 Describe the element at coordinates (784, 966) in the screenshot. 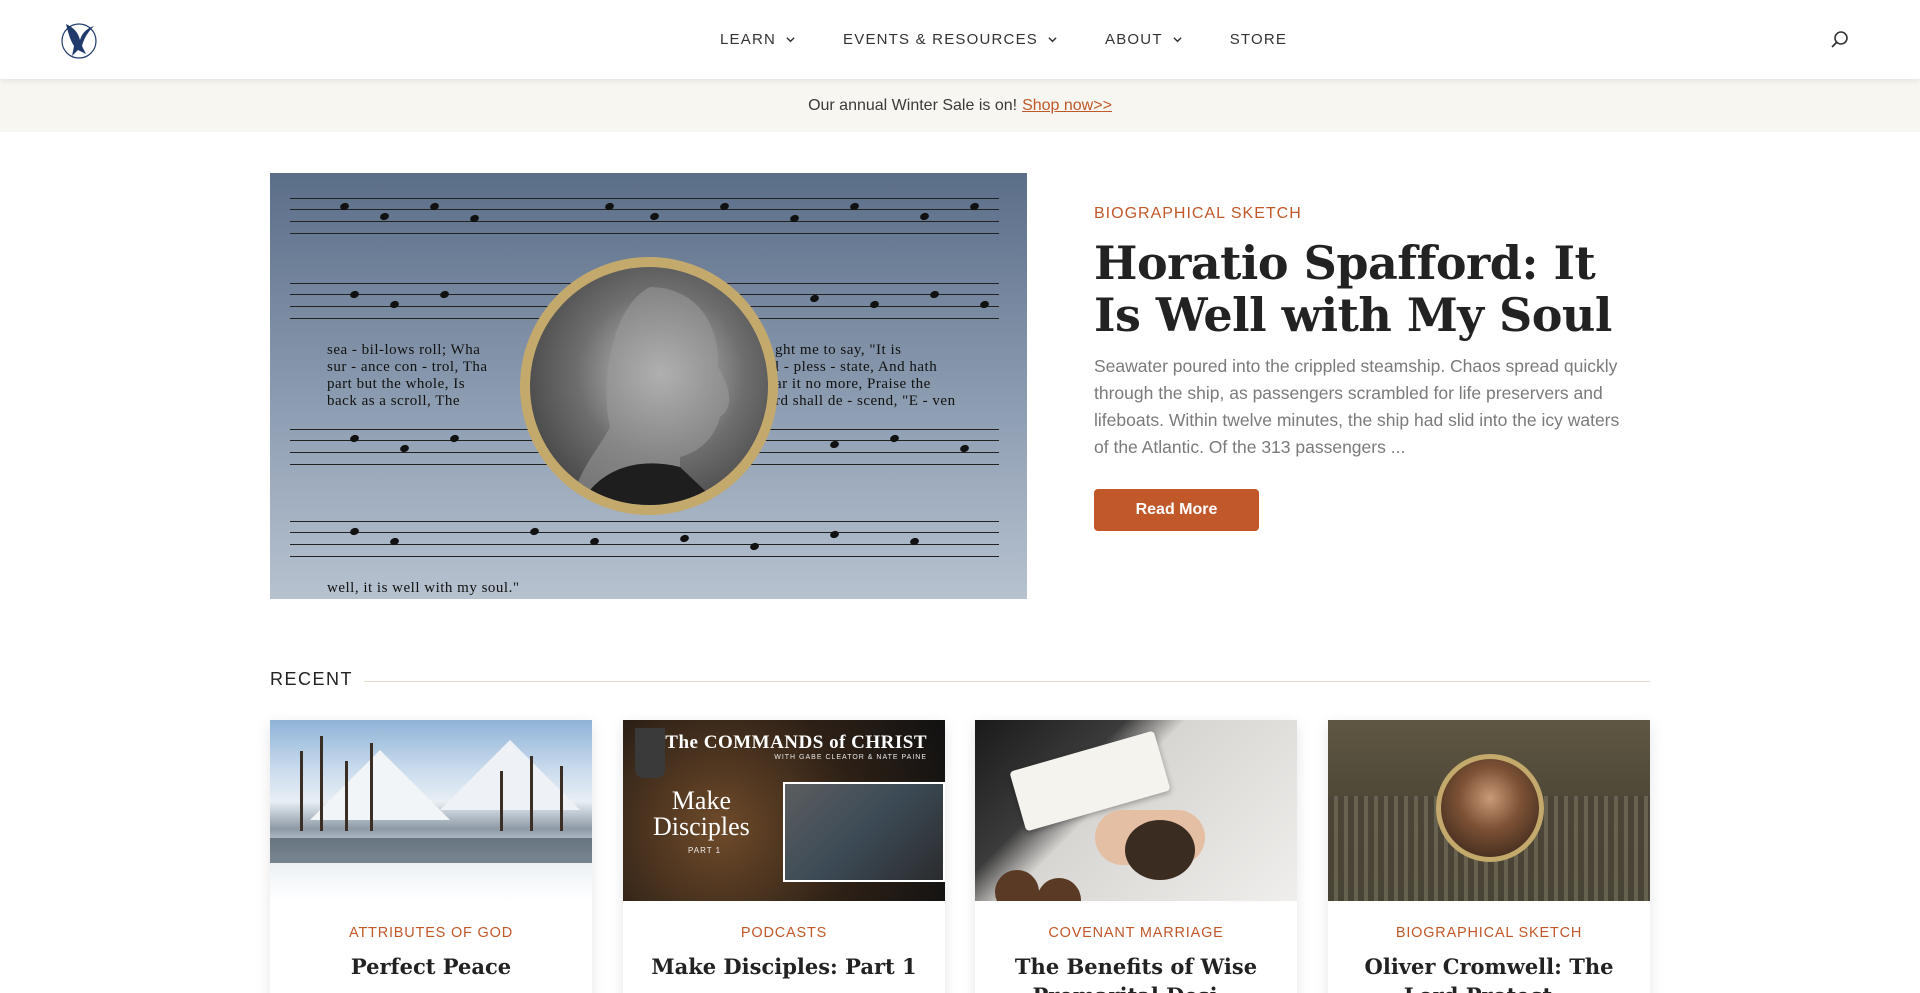

I see `card-title: Make Disciples: Part 1` at that location.